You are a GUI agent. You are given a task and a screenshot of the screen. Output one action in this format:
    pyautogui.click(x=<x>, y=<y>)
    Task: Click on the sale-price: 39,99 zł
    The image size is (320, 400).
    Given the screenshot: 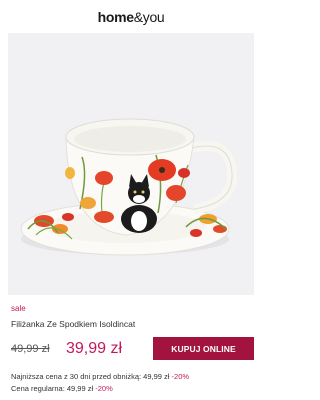 What is the action you would take?
    pyautogui.click(x=94, y=348)
    